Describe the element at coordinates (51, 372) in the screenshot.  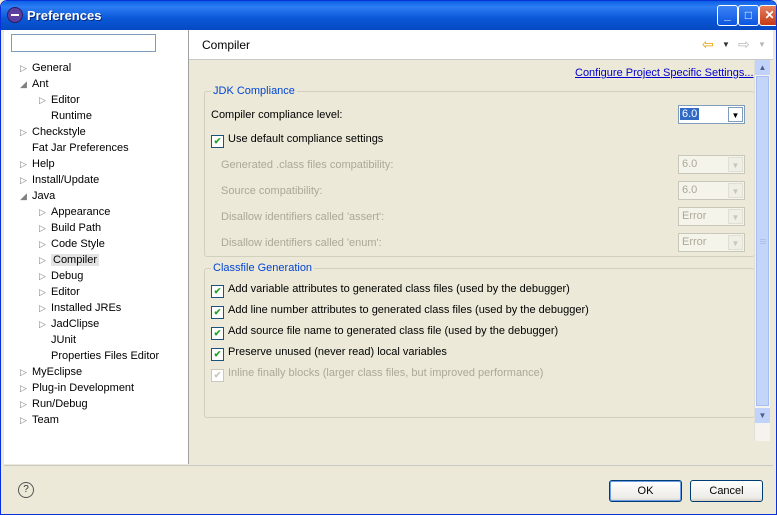
I see `tree-item-myeclipse: ▷ MyEclipse` at that location.